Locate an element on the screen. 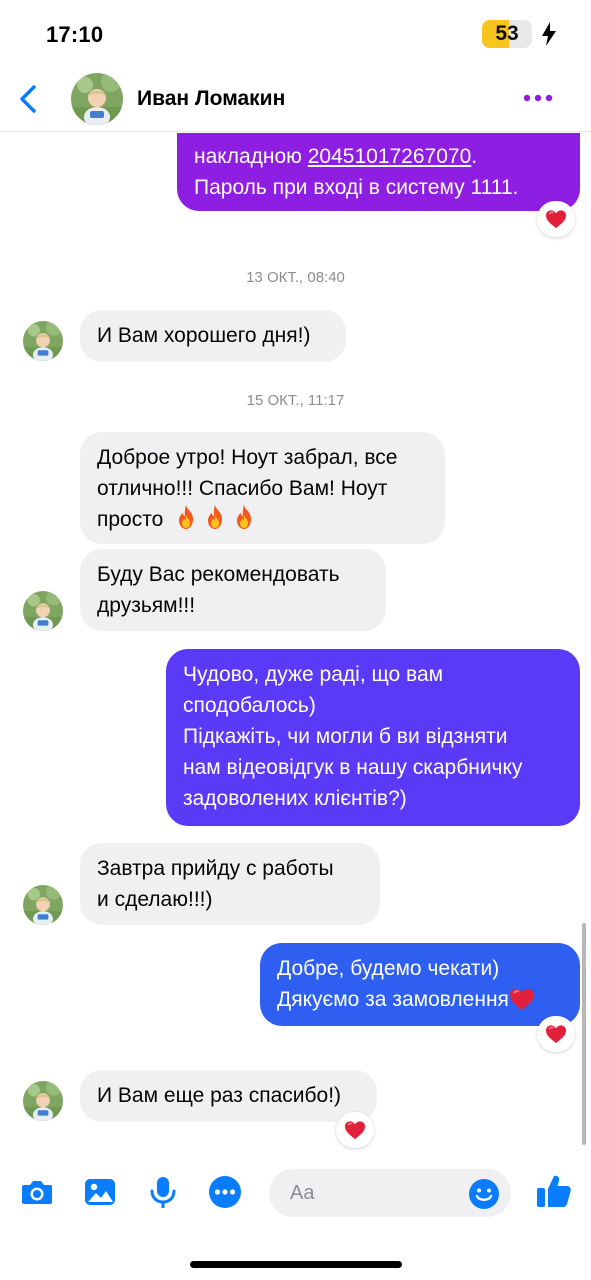 The image size is (591, 1280). input-placeholder: Aa is located at coordinates (302, 1193).